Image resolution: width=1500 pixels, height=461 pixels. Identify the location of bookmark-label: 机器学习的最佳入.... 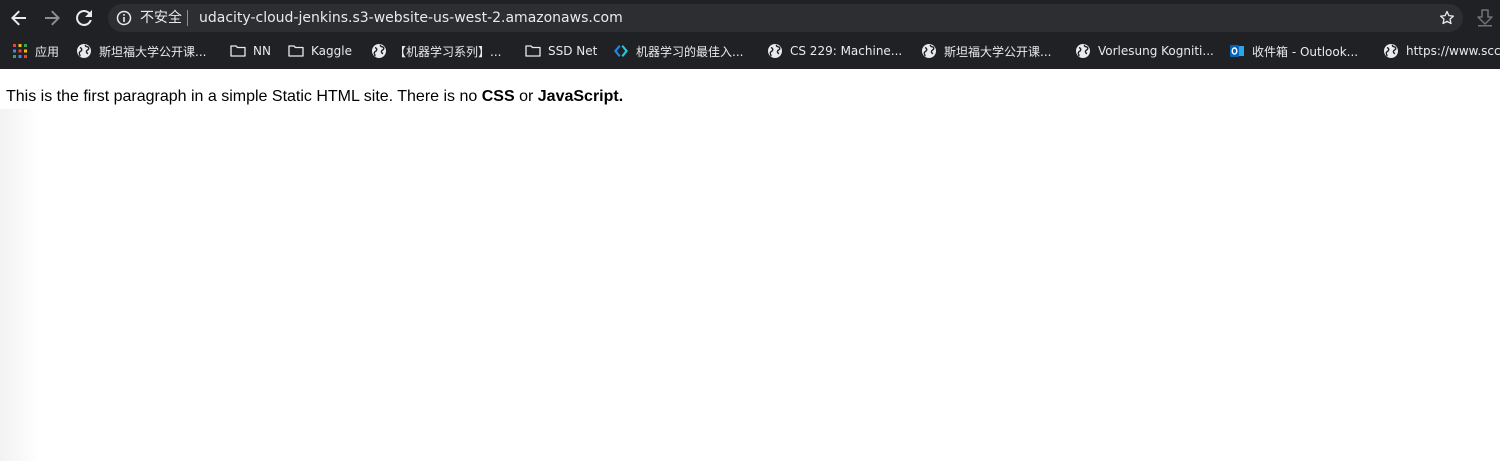
(690, 51).